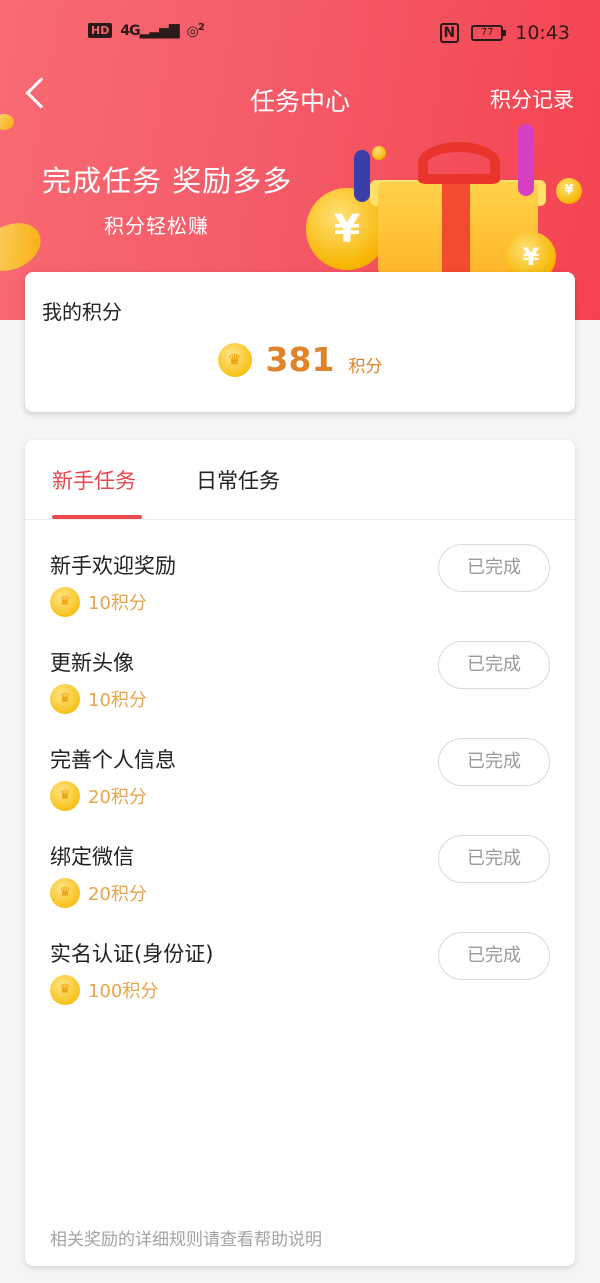 The height and width of the screenshot is (1283, 600). Describe the element at coordinates (156, 226) in the screenshot. I see `banner-subtitle: 积分轻松赚` at that location.